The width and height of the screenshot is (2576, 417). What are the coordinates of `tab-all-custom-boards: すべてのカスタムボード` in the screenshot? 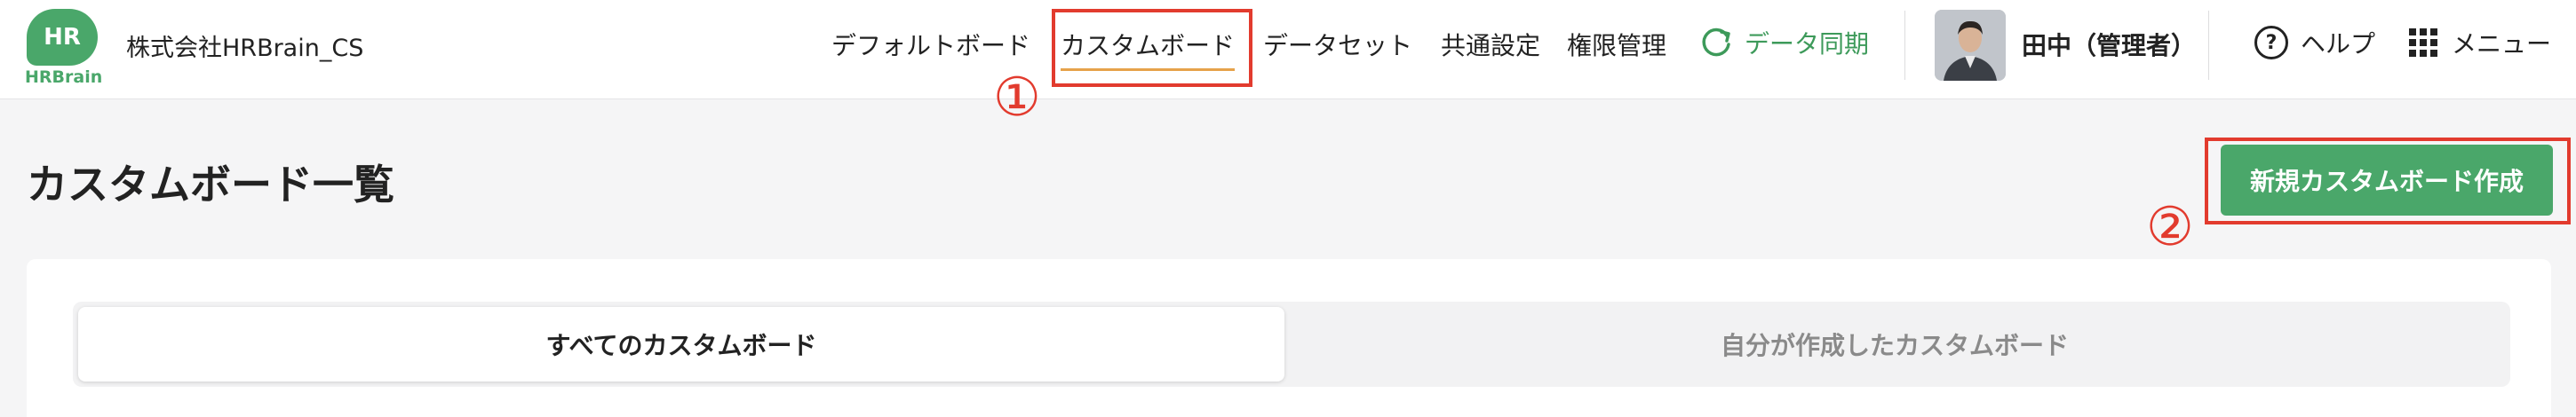 It's located at (681, 344).